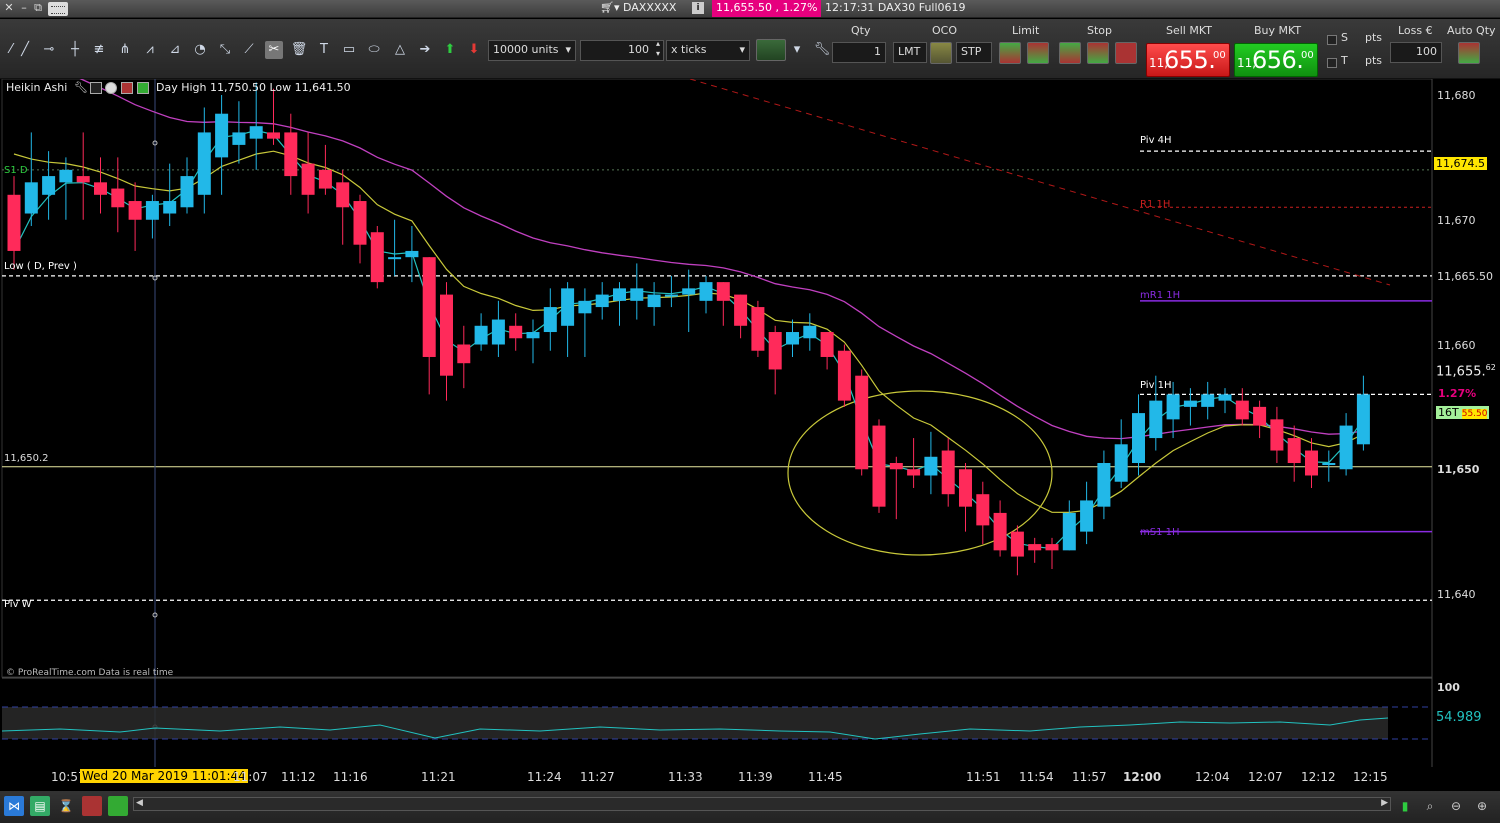 The image size is (1500, 823). What do you see at coordinates (96, 88) in the screenshot?
I see `window-icon` at bounding box center [96, 88].